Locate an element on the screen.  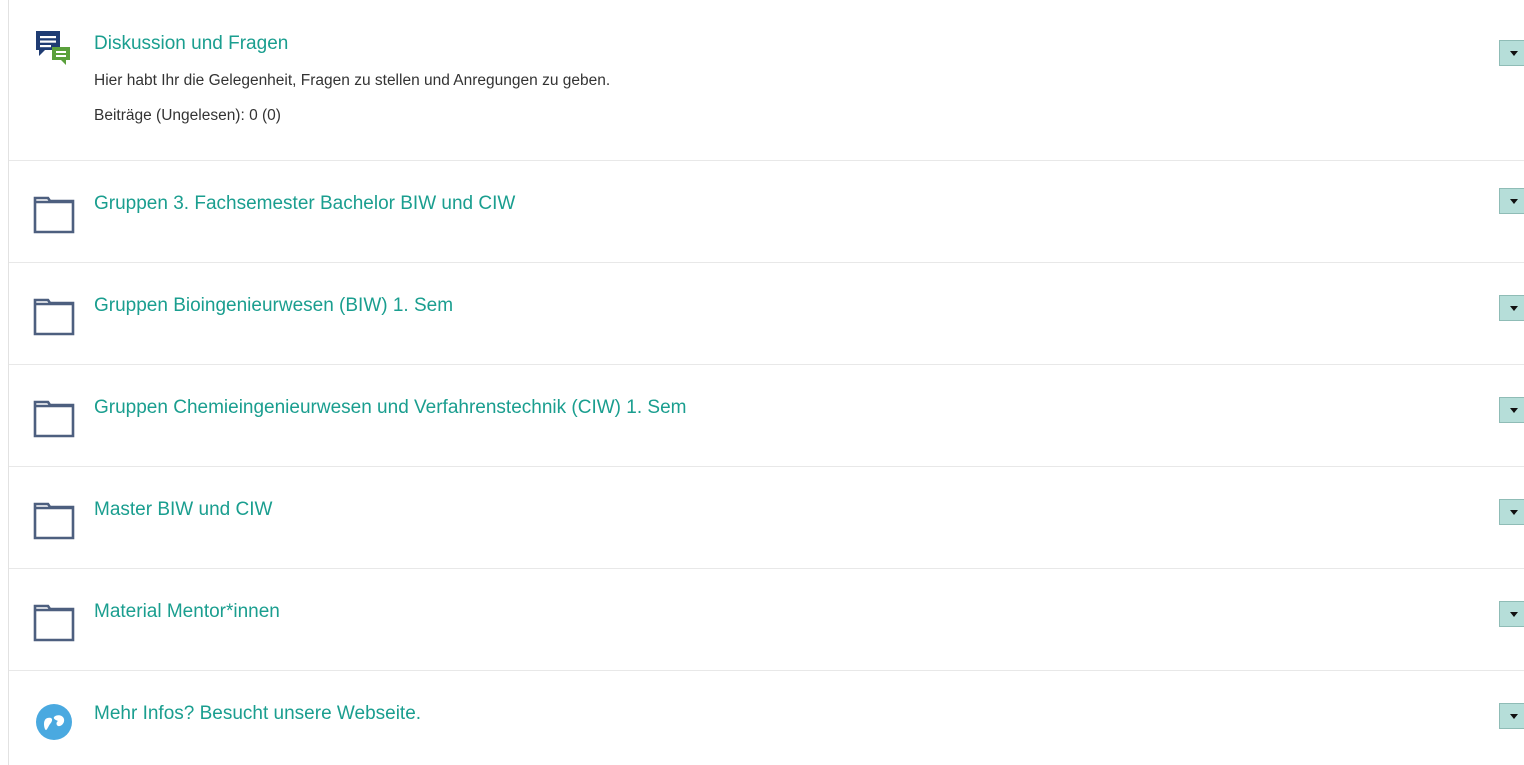
weblink-icon is located at coordinates (54, 722).